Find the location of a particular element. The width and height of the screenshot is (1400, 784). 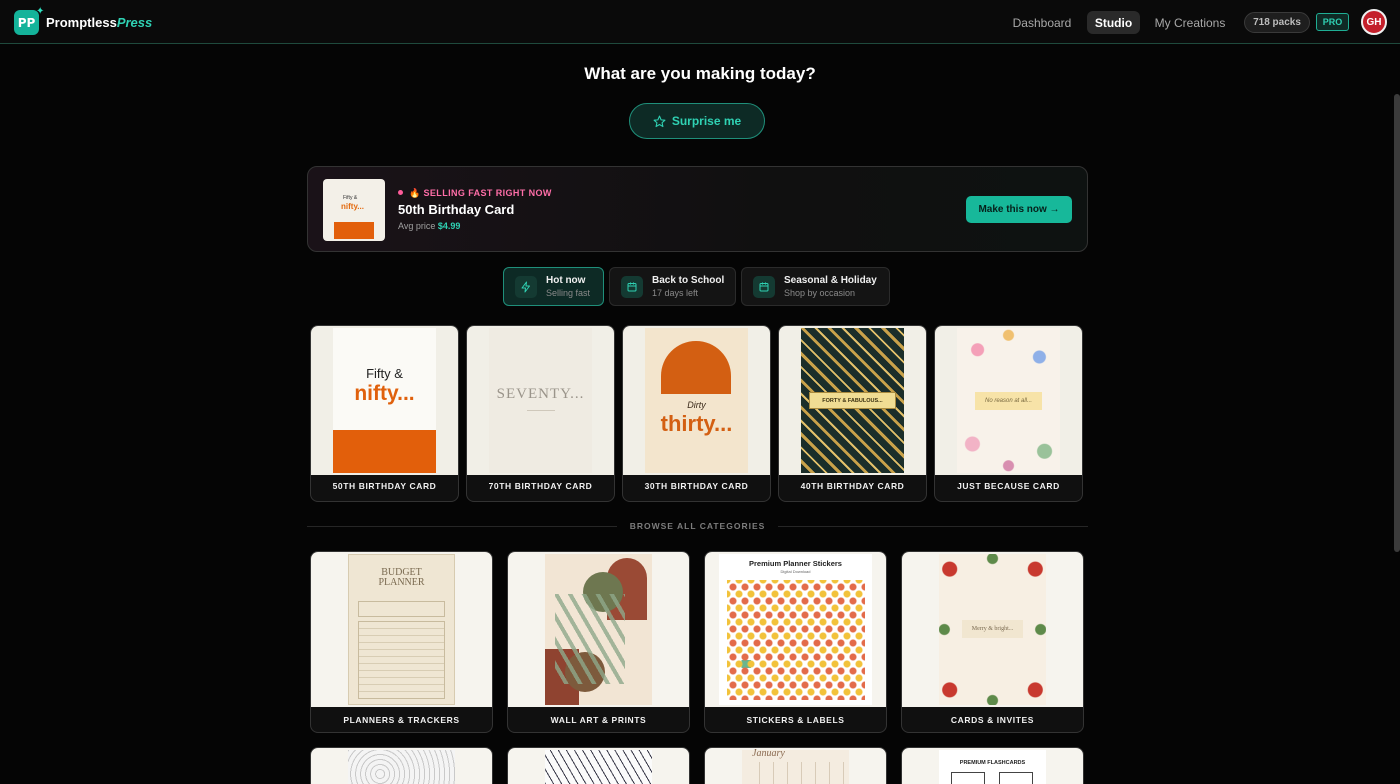

category-card-planners: BUDGET PLANNER PLANNERS & TRACKERS is located at coordinates (401, 642).